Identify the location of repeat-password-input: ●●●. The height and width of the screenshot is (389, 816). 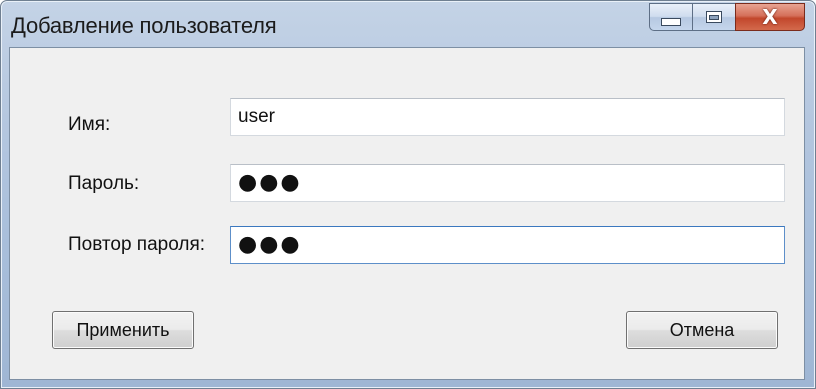
(507, 245).